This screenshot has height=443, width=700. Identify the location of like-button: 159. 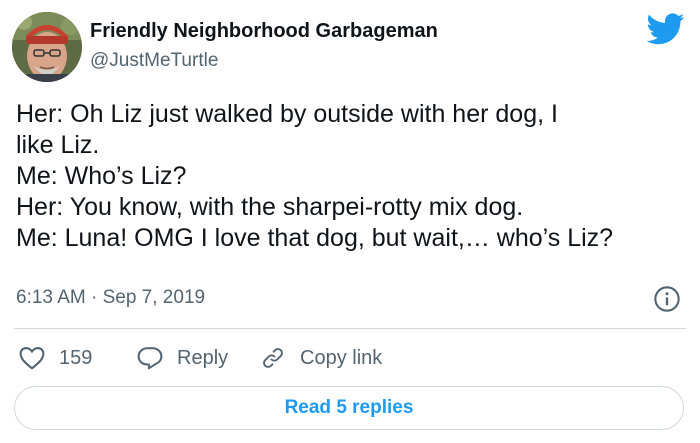
(55, 358).